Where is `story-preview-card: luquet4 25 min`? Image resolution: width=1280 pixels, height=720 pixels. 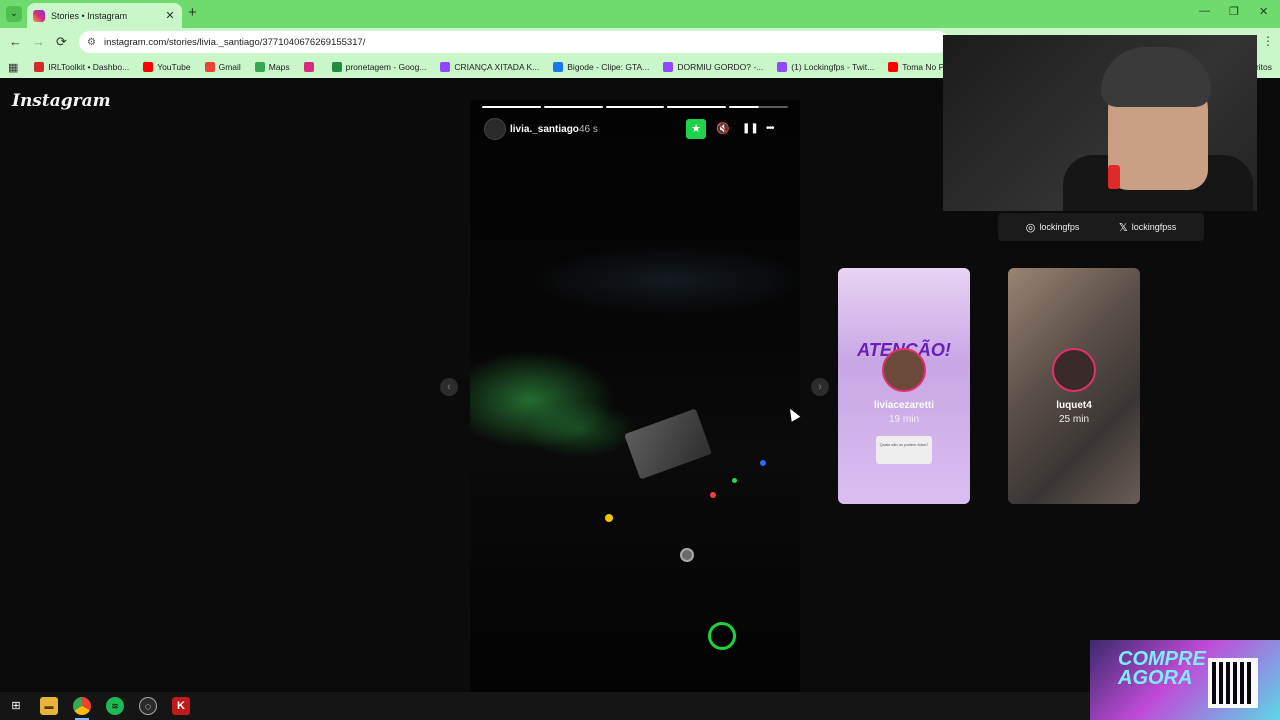
story-preview-card: luquet4 25 min is located at coordinates (1074, 386).